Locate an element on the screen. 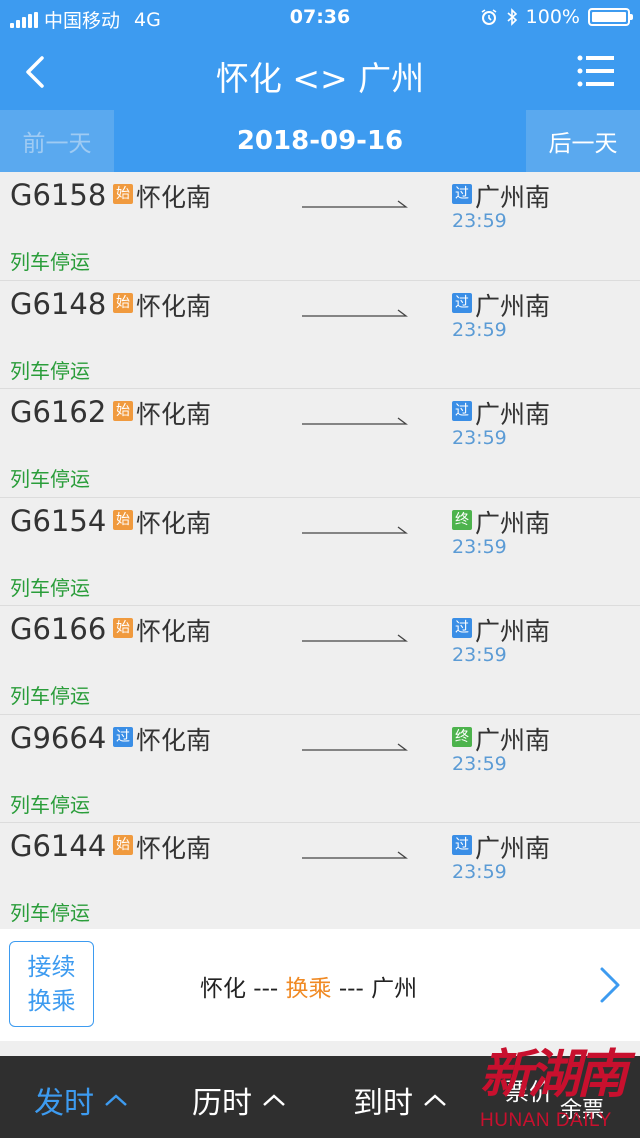 The width and height of the screenshot is (640, 1138). chevron-right-icon is located at coordinates (610, 985).